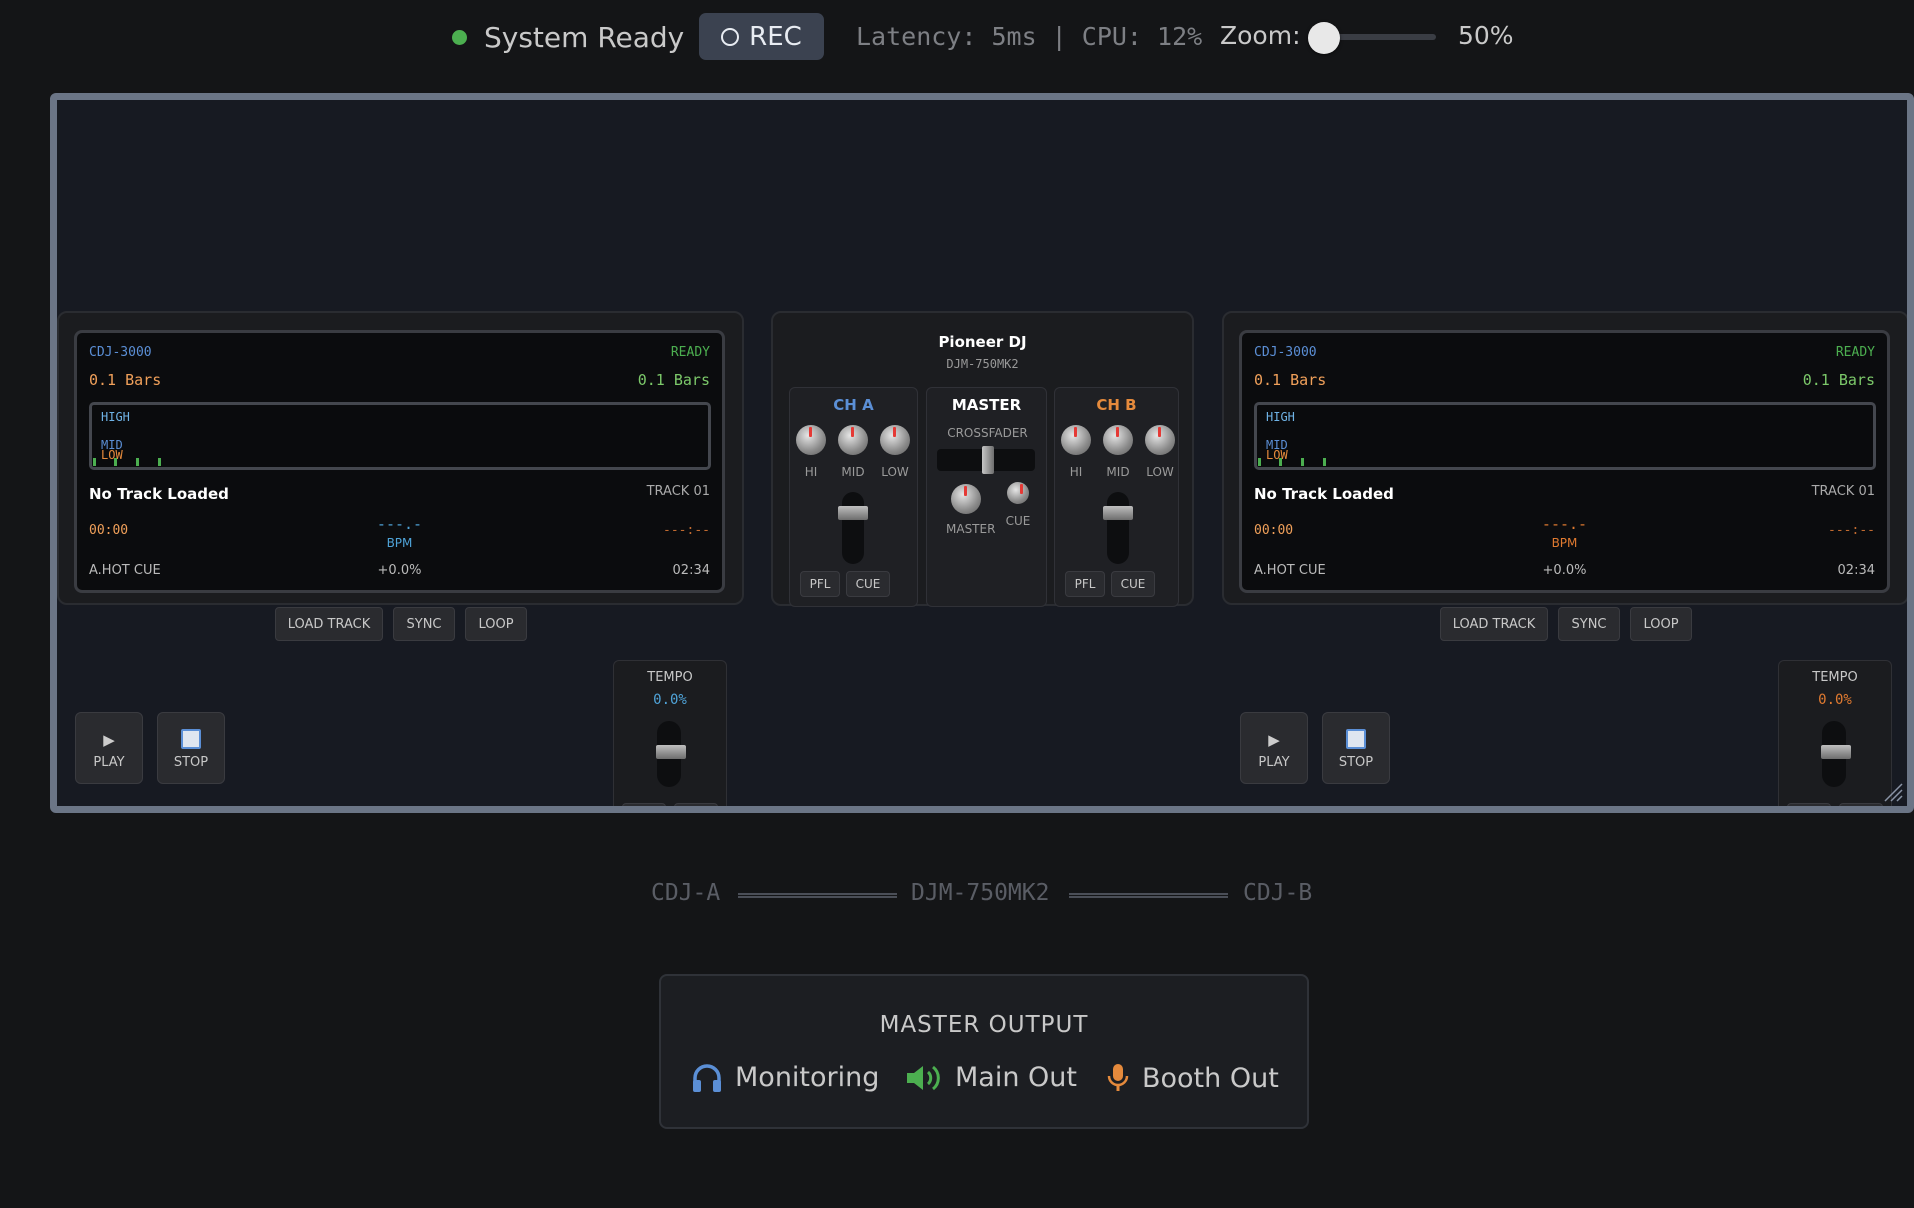 The height and width of the screenshot is (1208, 1914). Describe the element at coordinates (696, 804) in the screenshot. I see `deck-a-tempo-reset-button` at that location.